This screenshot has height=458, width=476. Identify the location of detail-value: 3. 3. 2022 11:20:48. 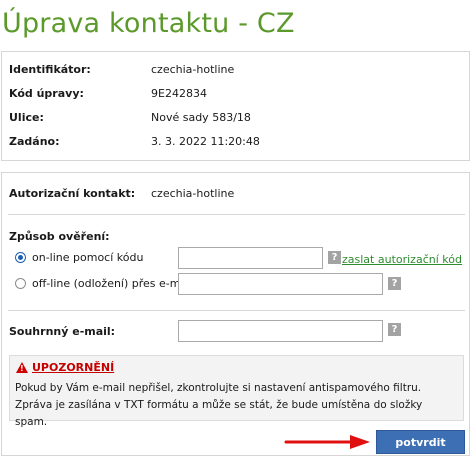
(205, 141).